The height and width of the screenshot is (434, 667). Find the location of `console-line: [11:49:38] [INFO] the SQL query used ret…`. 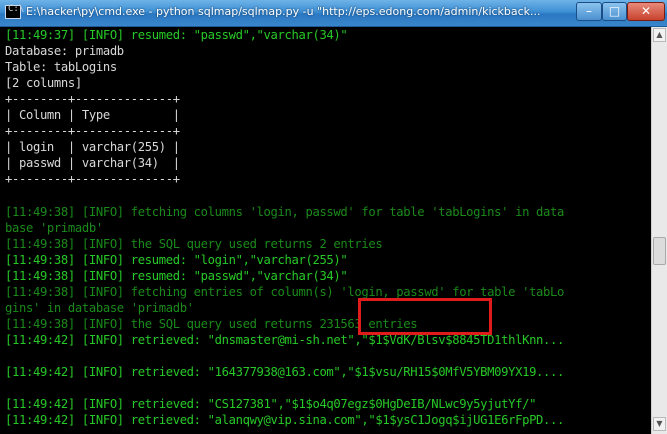

console-line: [11:49:38] [INFO] the SQL query used ret… is located at coordinates (194, 244).